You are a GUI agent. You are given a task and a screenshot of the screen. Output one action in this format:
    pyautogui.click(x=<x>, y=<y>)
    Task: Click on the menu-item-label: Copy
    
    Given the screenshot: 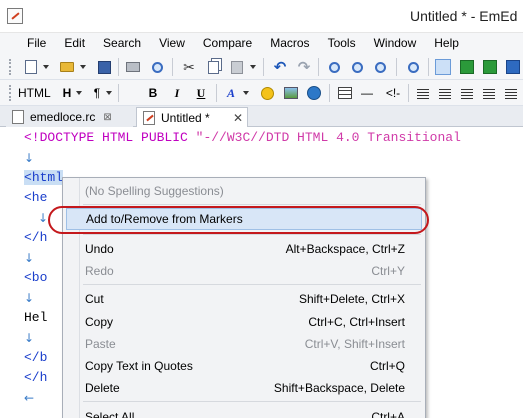 What is the action you would take?
    pyautogui.click(x=99, y=322)
    